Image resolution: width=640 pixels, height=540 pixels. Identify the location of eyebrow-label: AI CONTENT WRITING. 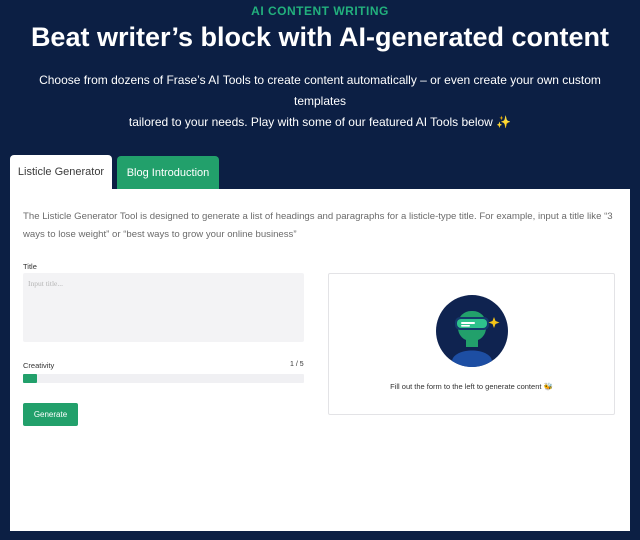
(320, 11).